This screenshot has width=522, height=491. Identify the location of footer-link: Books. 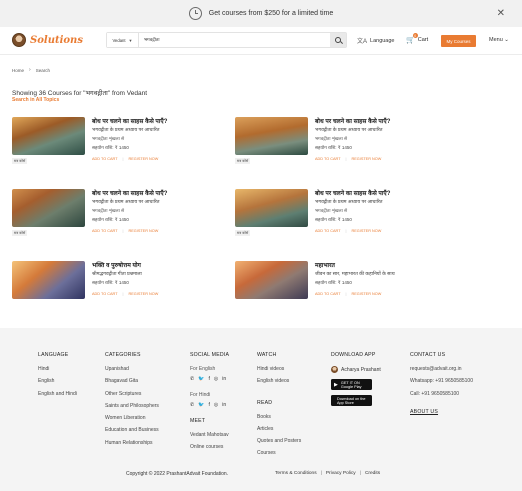
(279, 417).